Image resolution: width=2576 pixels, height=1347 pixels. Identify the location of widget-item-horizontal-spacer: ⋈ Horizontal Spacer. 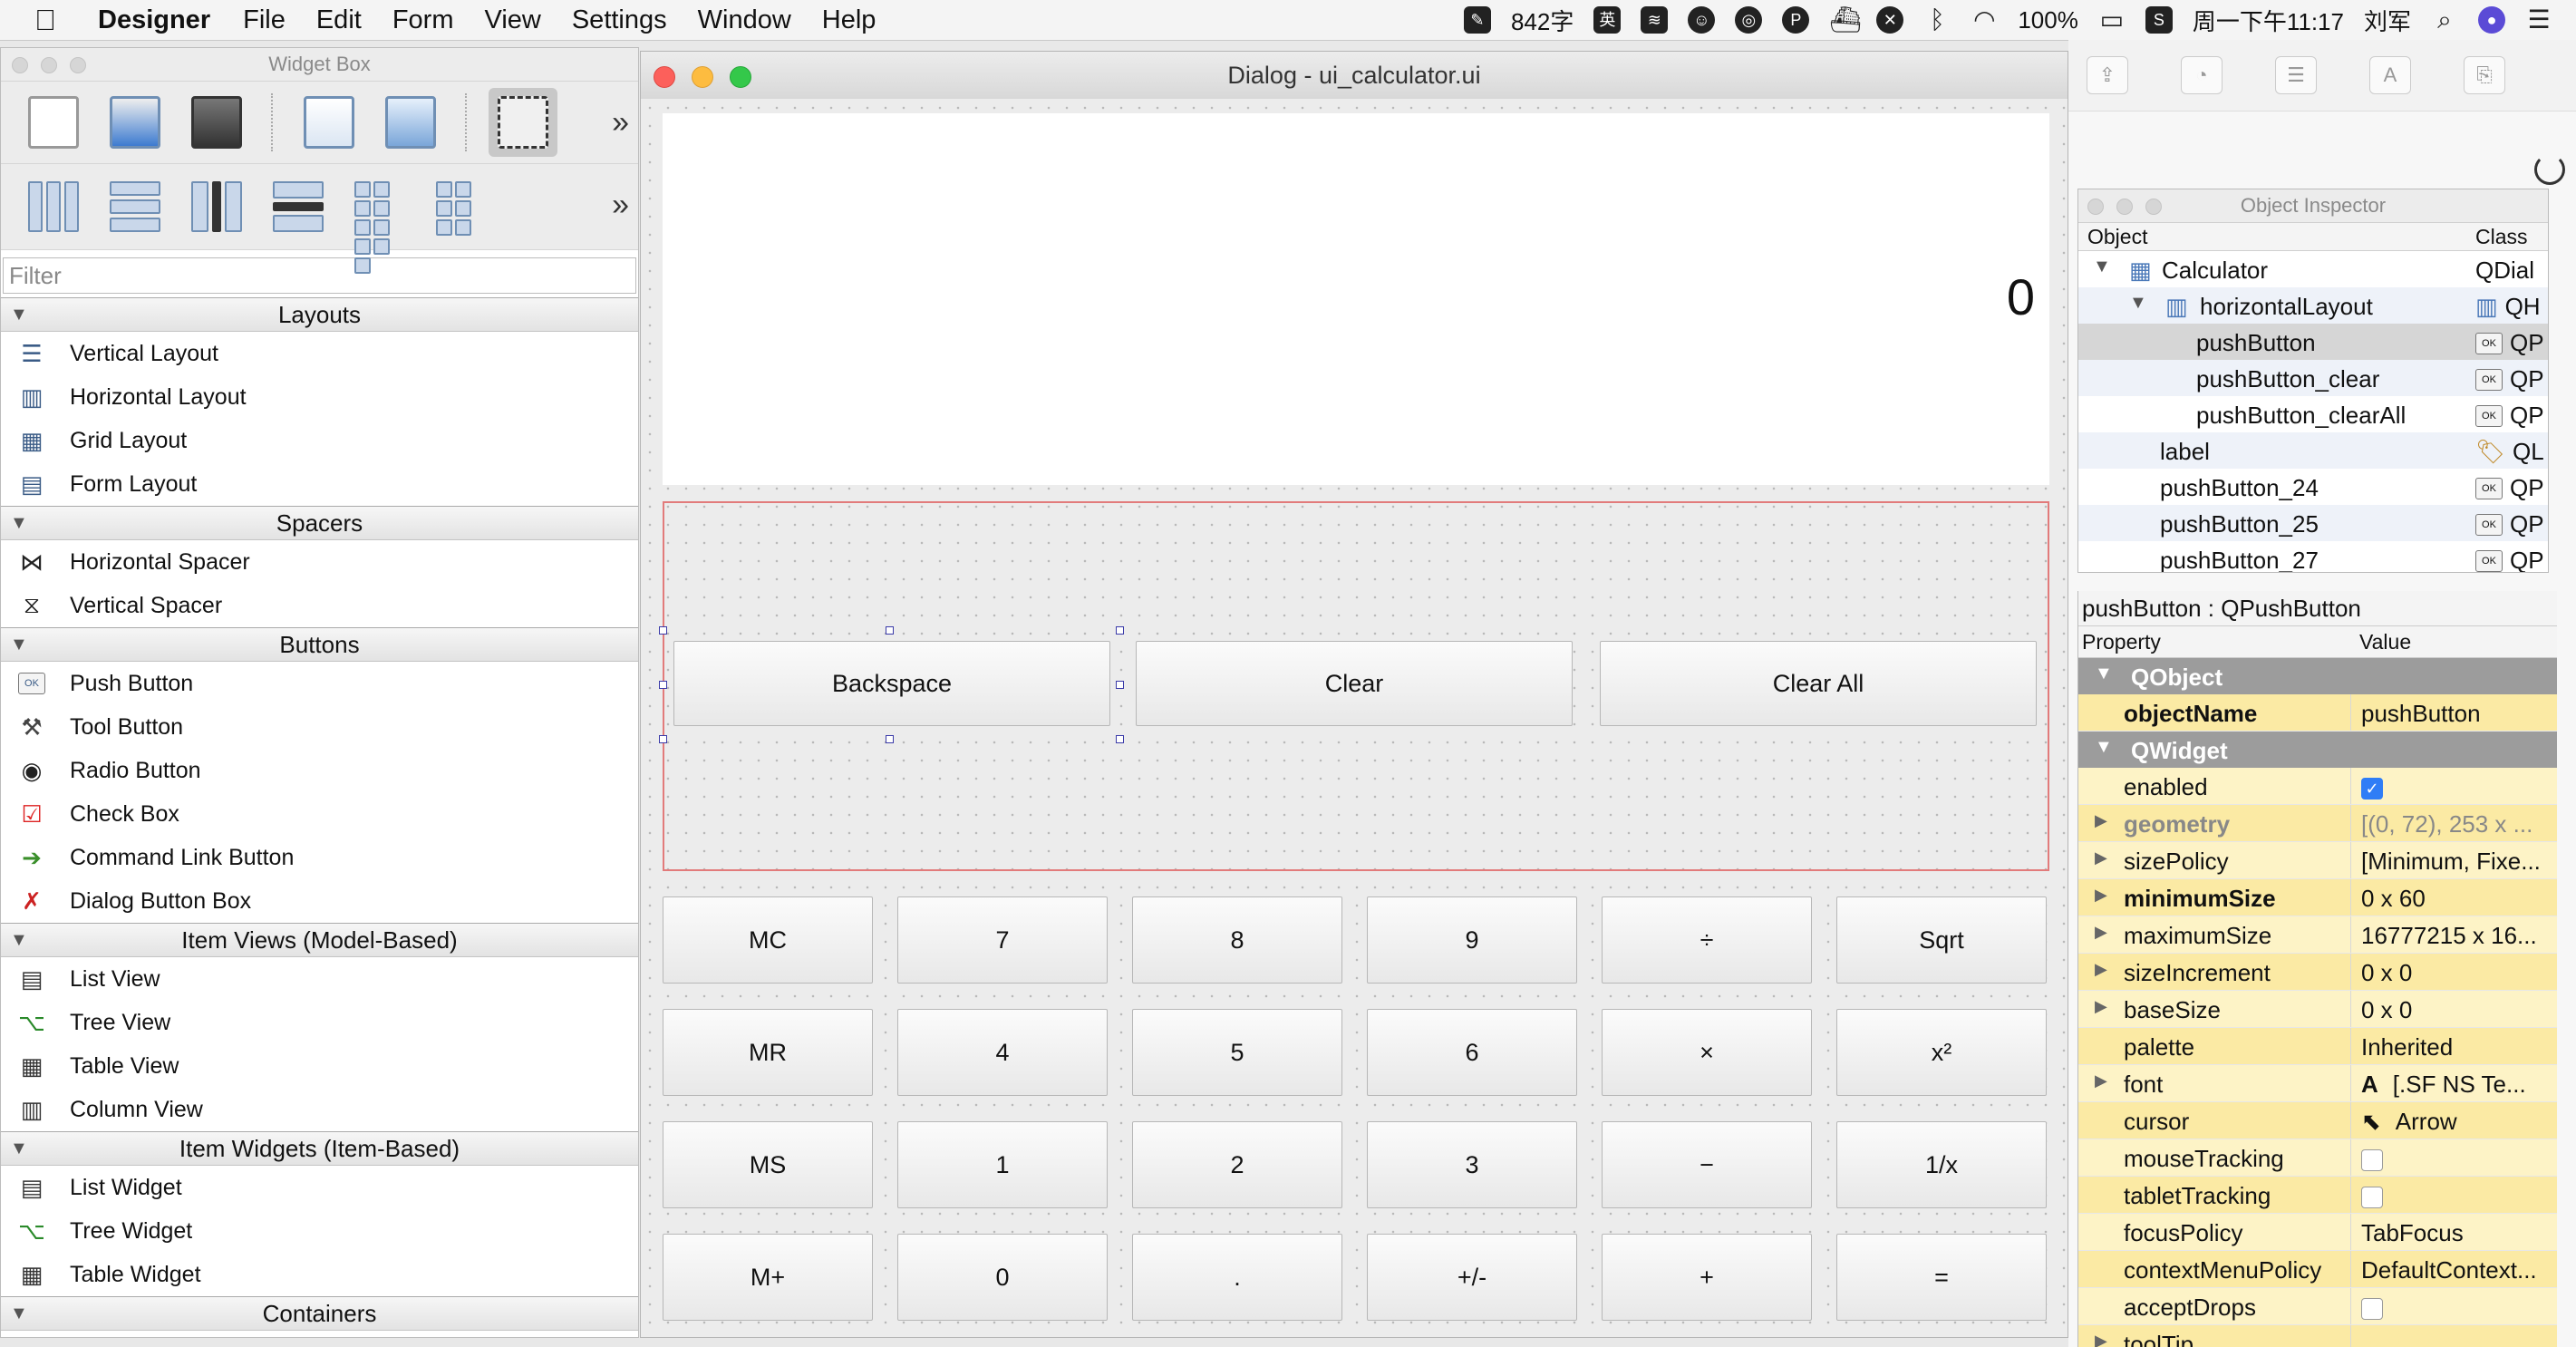
(319, 562).